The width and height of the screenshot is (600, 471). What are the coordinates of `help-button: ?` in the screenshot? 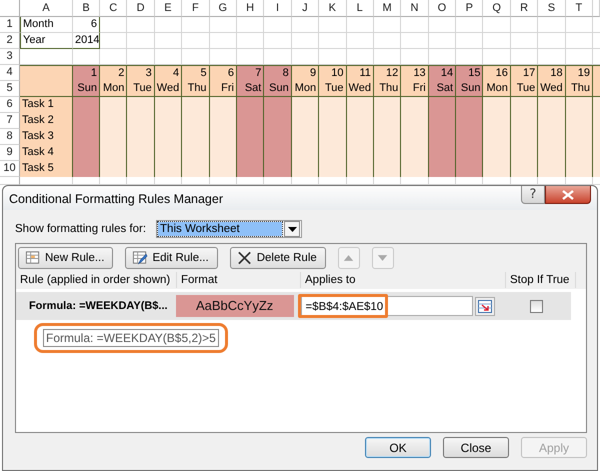 It's located at (533, 195).